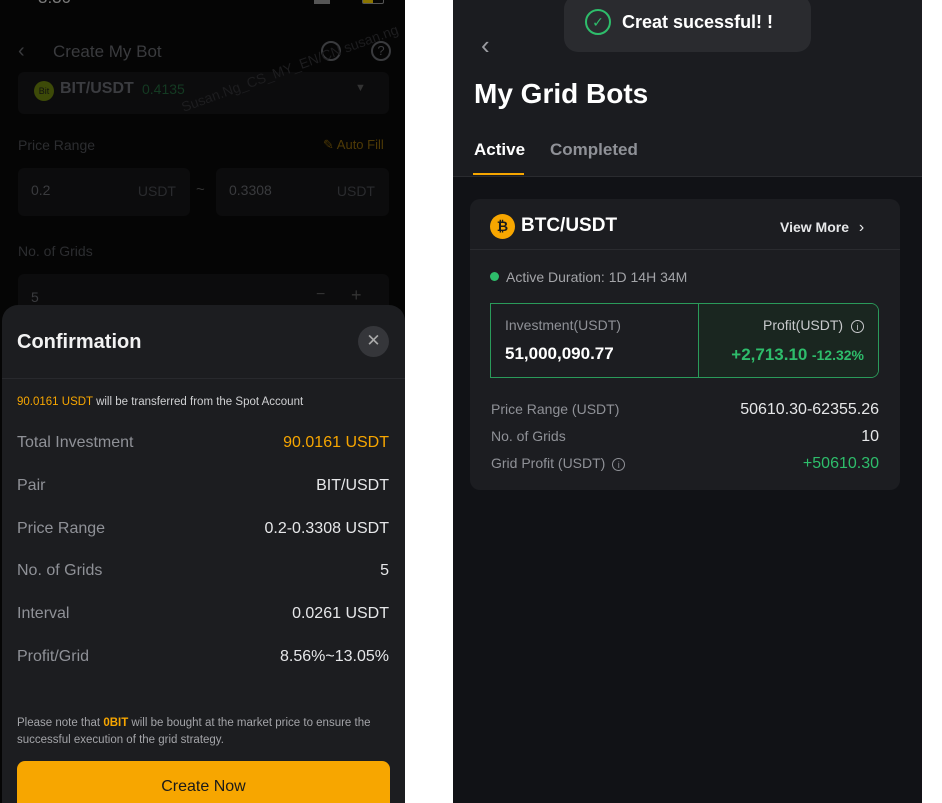  I want to click on row-value: 90.0161 USDT, so click(336, 442).